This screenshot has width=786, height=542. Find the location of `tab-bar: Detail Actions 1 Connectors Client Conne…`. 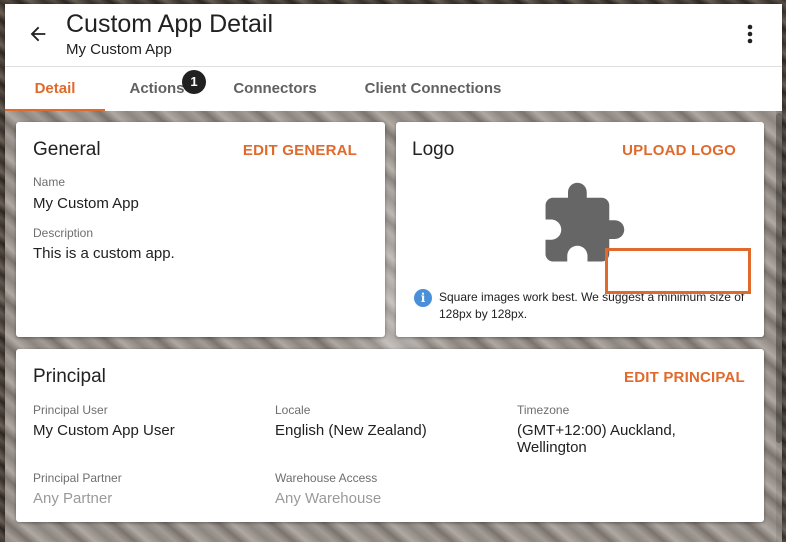

tab-bar: Detail Actions 1 Connectors Client Conne… is located at coordinates (393, 89).